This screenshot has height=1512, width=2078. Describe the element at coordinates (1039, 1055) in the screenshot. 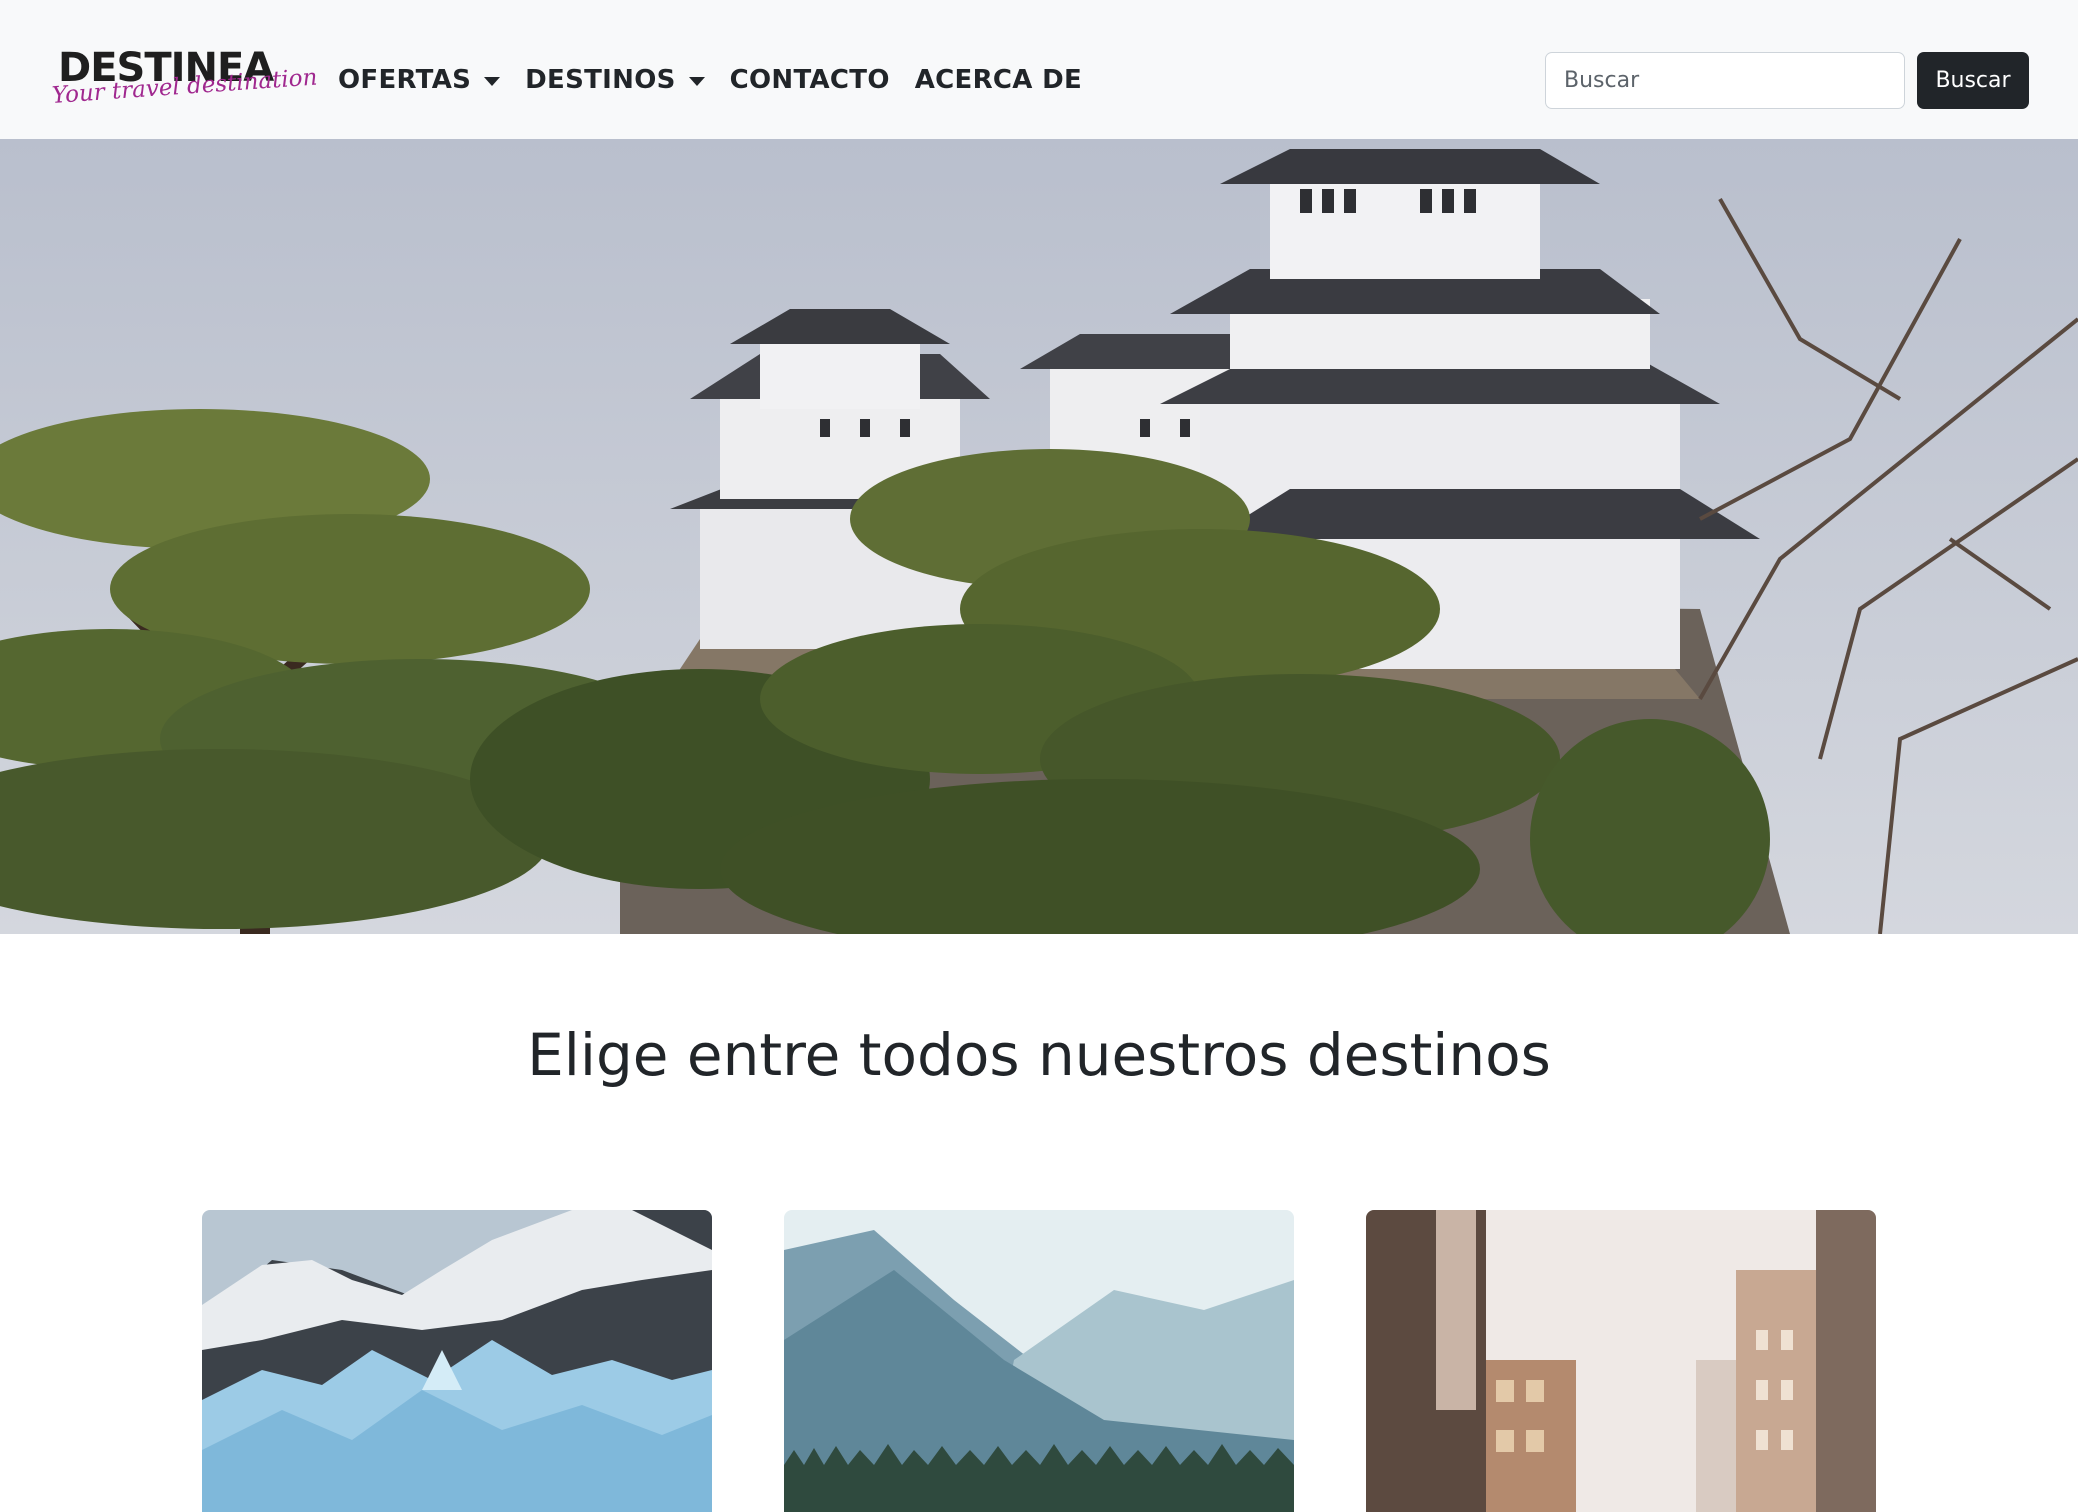

I see `section-title: Elige entre todos nuestros destinos` at that location.